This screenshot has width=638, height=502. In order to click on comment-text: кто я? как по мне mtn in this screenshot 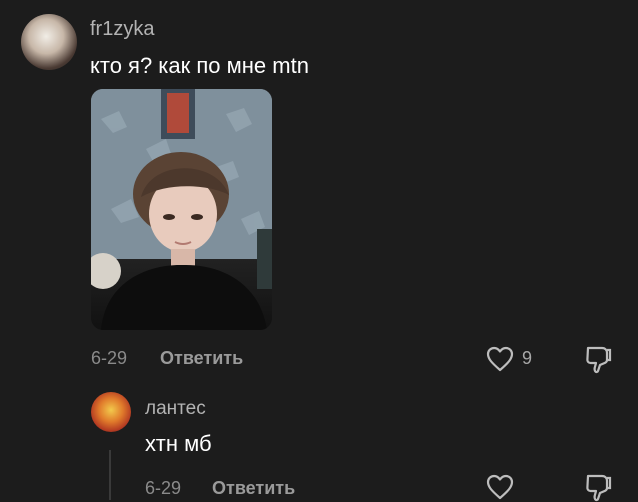, I will do `click(199, 65)`.